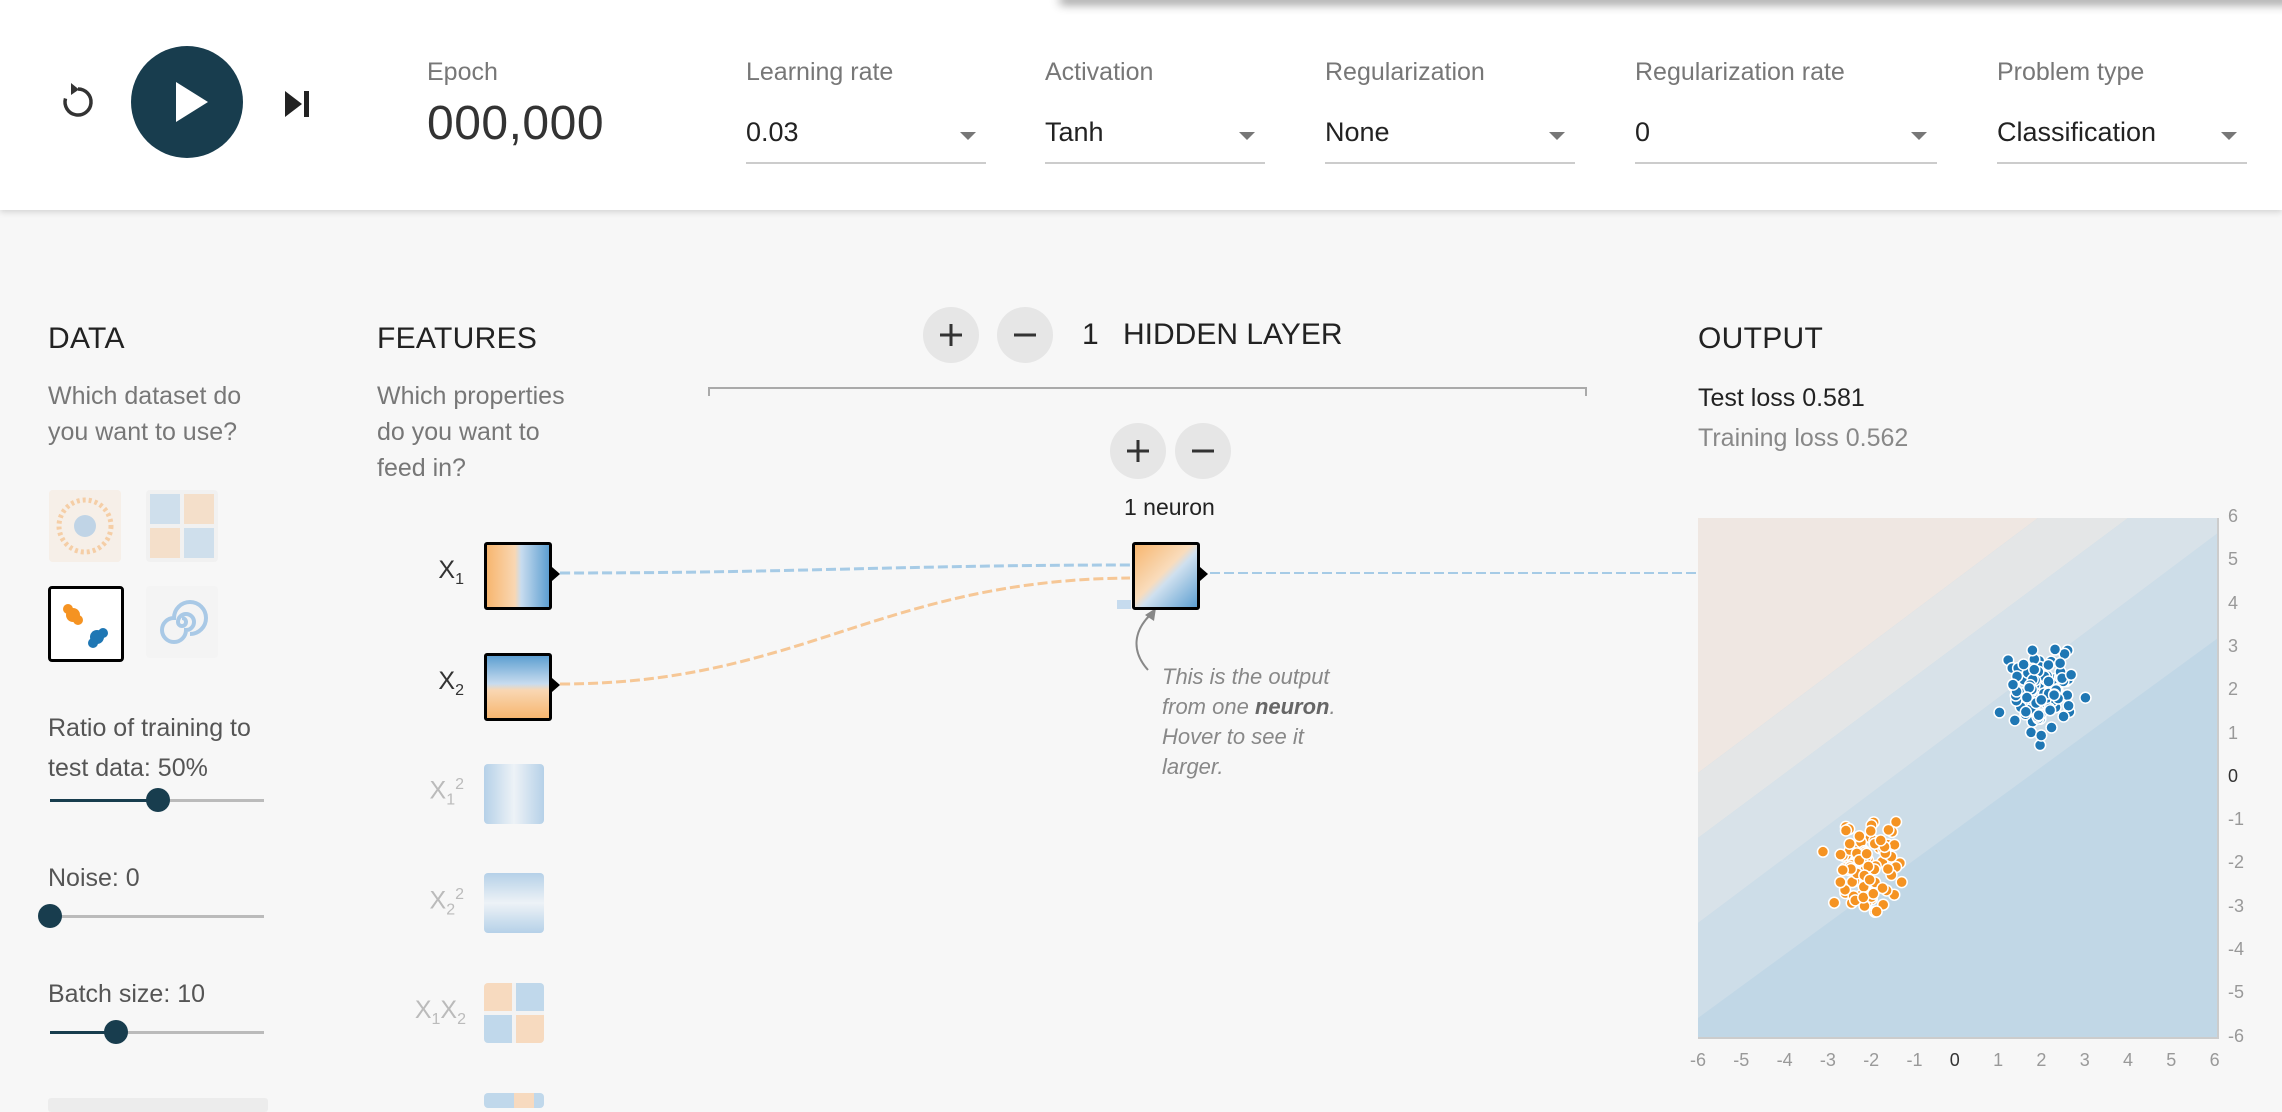 This screenshot has height=1112, width=2282. I want to click on hidden-neuron, so click(1166, 576).